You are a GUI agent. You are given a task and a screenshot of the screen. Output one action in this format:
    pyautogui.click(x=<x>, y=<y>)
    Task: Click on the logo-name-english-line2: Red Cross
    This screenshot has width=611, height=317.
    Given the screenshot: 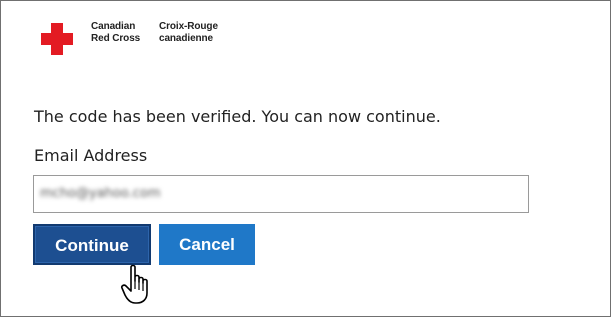 What is the action you would take?
    pyautogui.click(x=116, y=38)
    